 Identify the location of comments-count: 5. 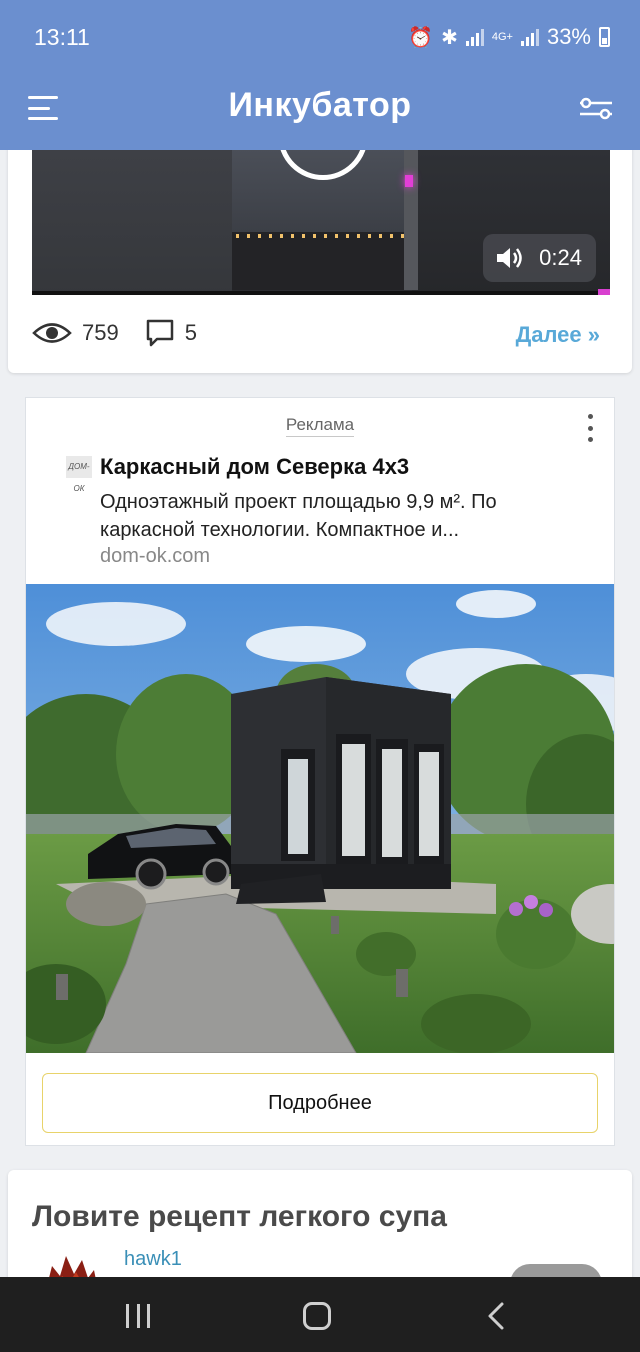
(190, 332).